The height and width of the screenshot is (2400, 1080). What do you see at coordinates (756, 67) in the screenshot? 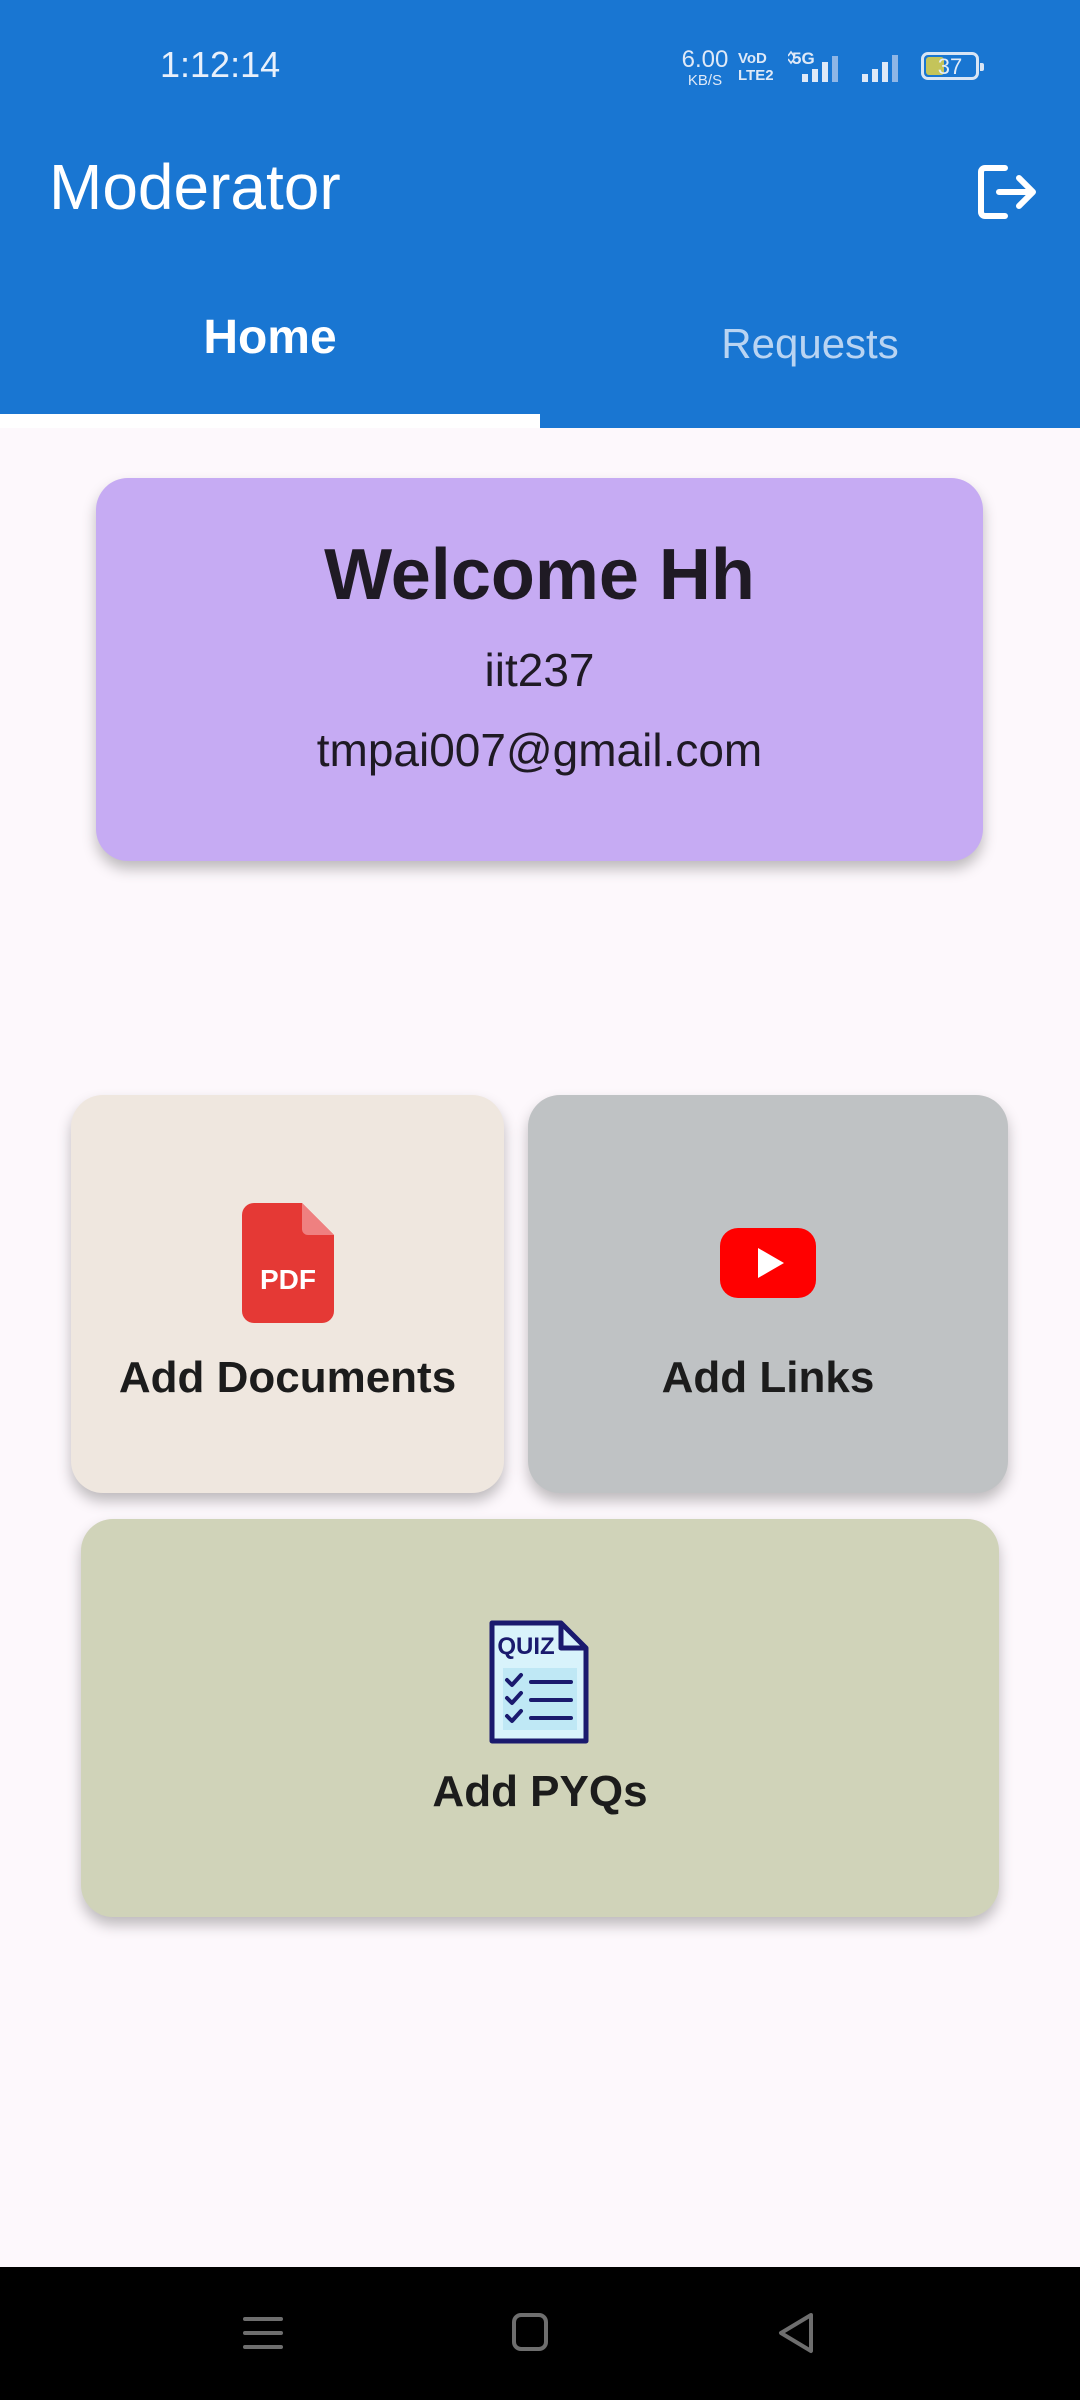
I see `volte-indicator: VoD LTE2` at bounding box center [756, 67].